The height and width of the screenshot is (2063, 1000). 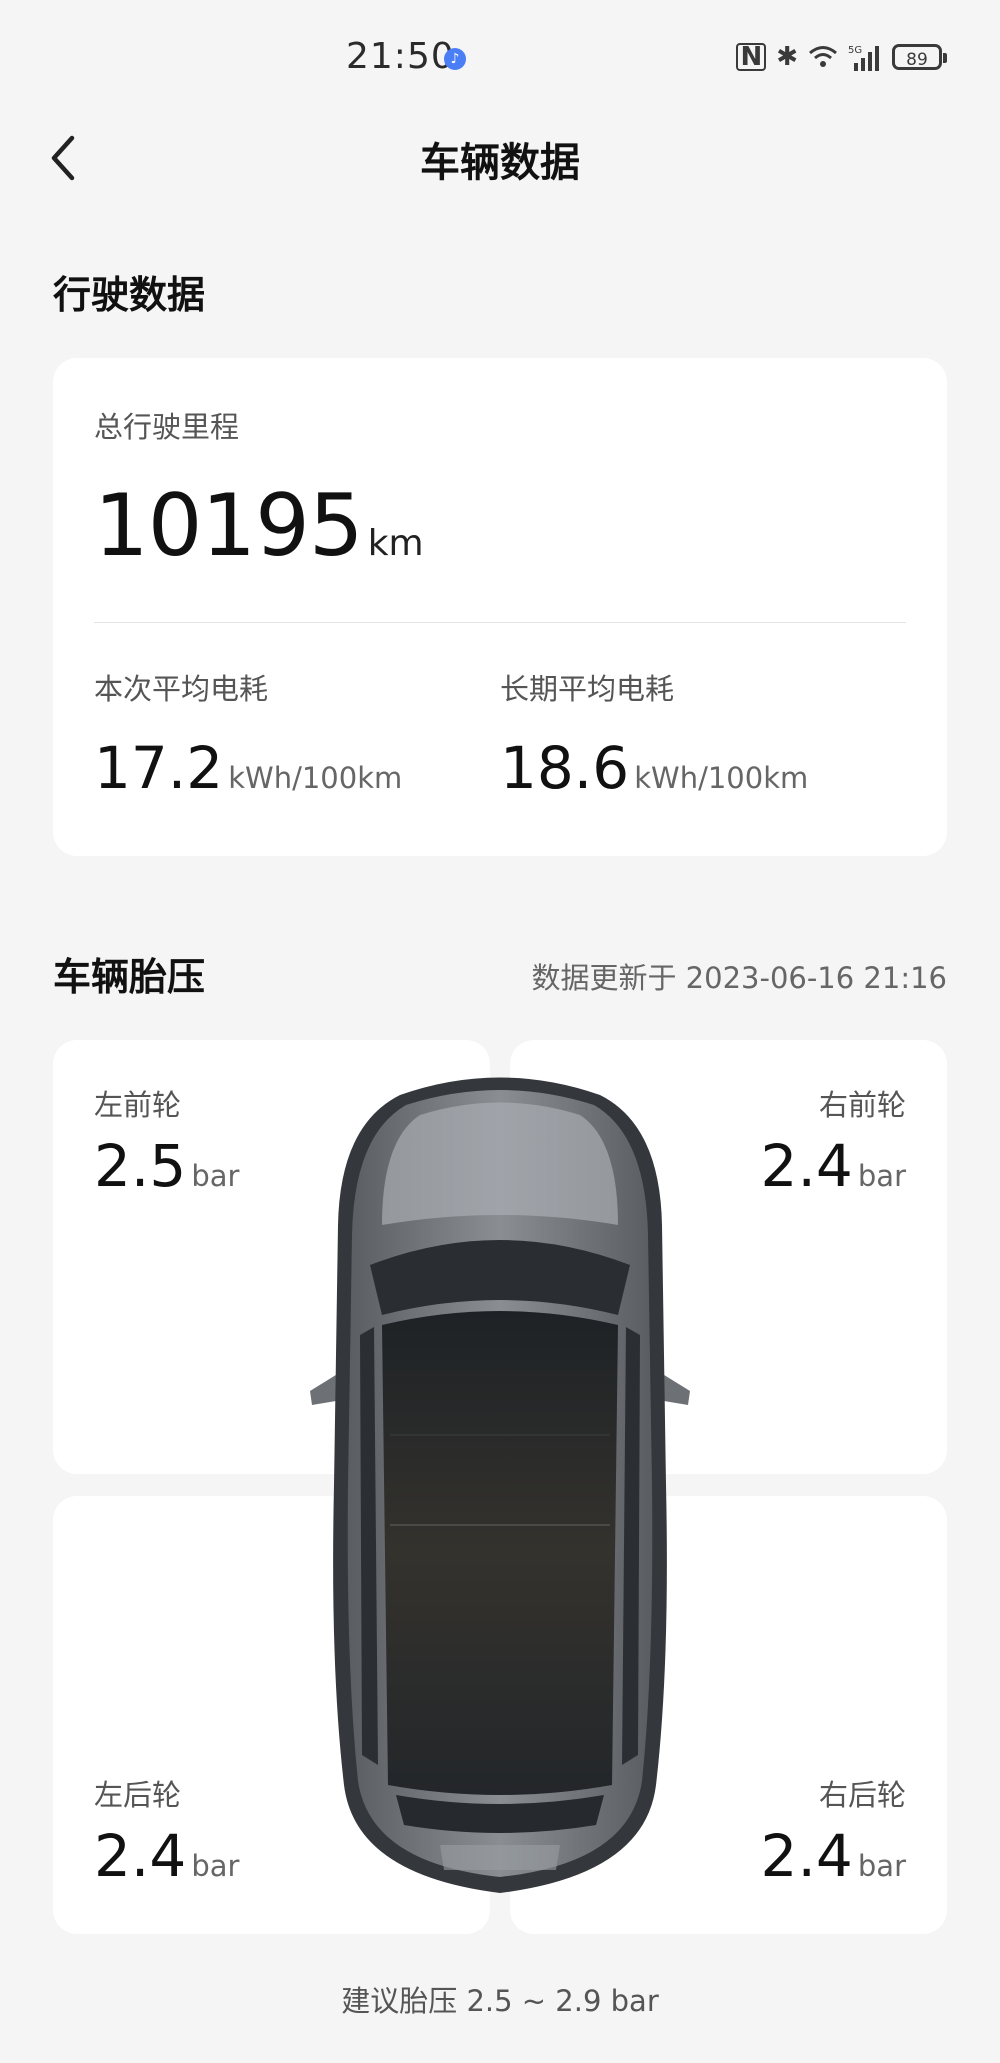 I want to click on front-left-label: 左前轮, so click(x=138, y=1105).